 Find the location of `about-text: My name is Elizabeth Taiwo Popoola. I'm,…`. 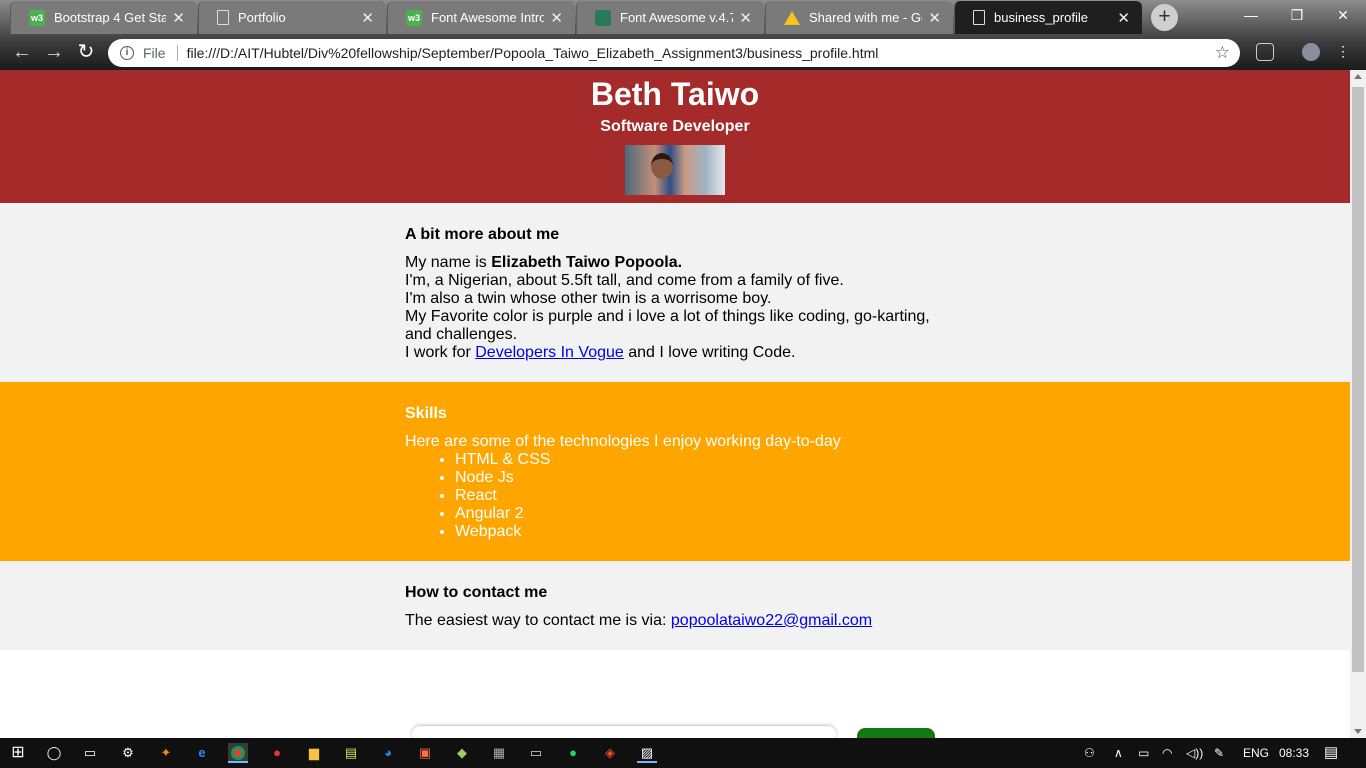

about-text: My name is Elizabeth Taiwo Popoola. I'm,… is located at coordinates (670, 308).